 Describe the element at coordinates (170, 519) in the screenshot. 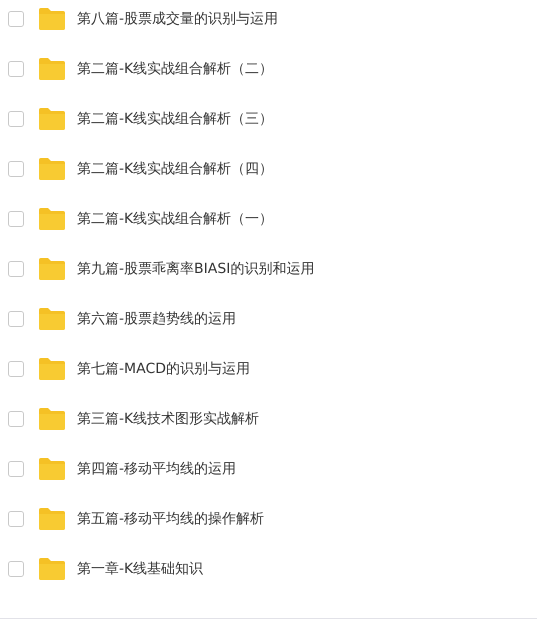

I see `folder-name: 第五篇-移动平均线的操作解析` at that location.